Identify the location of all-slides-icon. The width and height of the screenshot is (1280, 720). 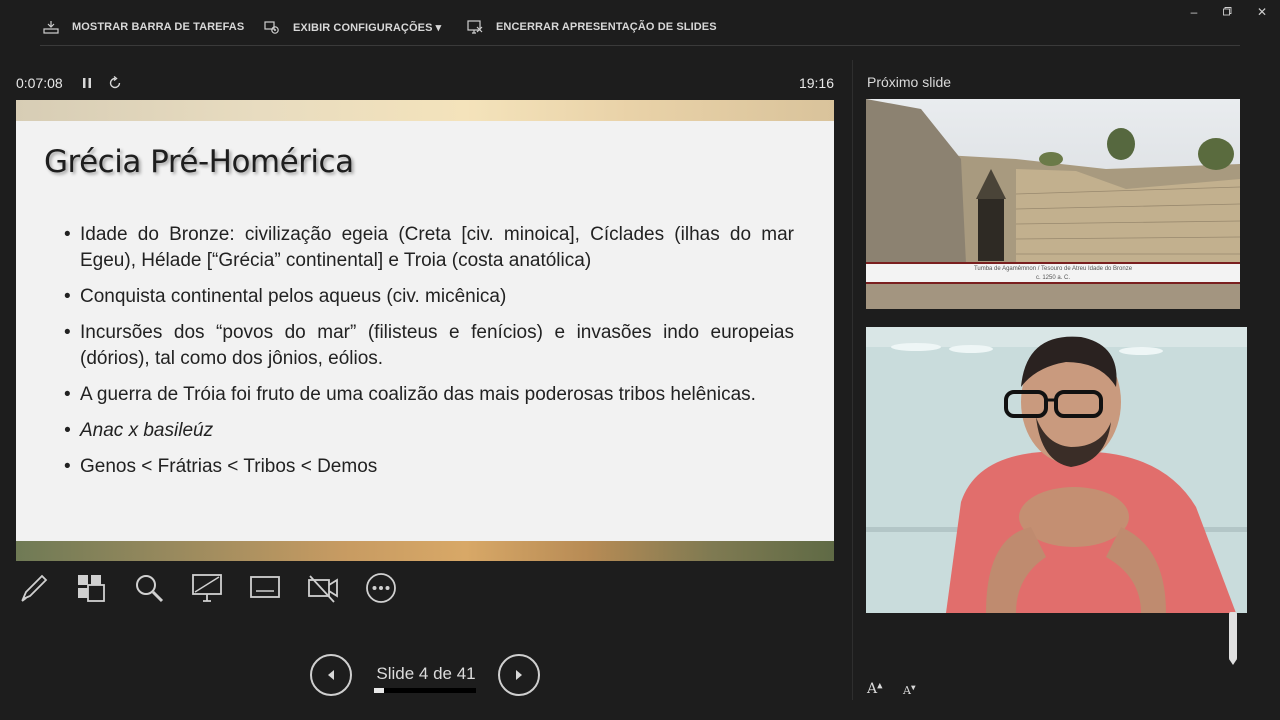
(91, 588).